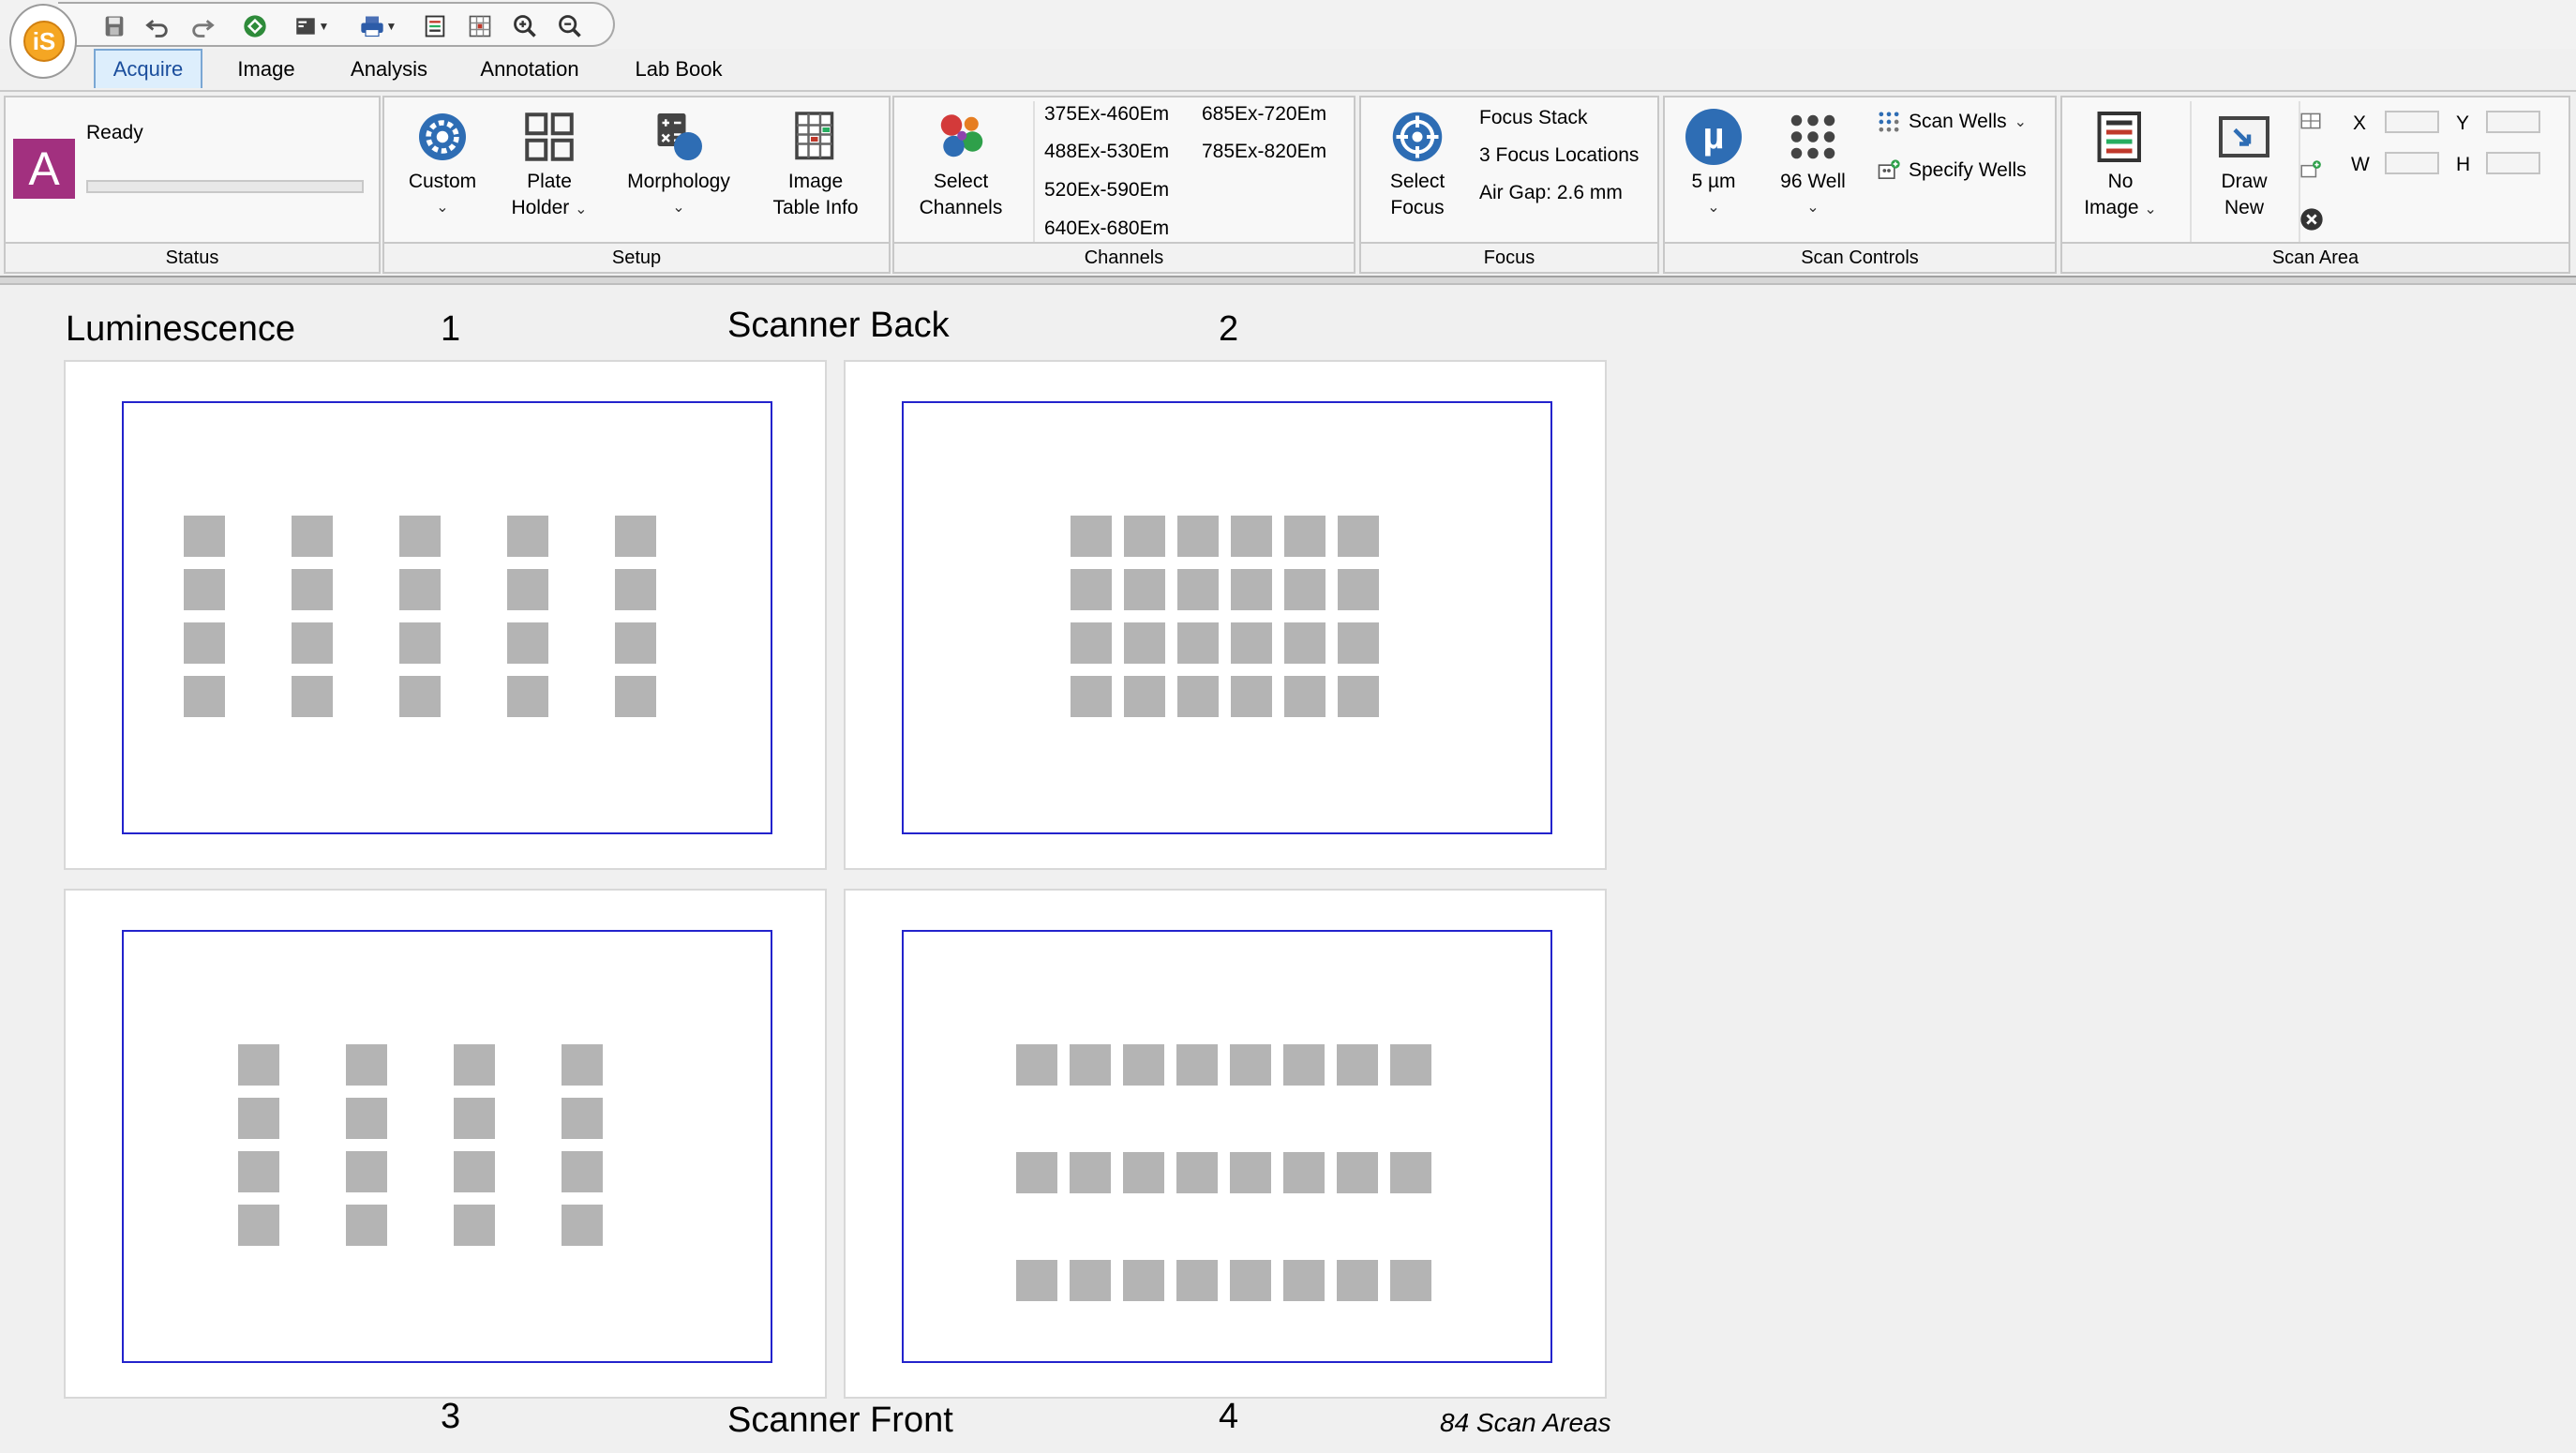 The image size is (2576, 1453). What do you see at coordinates (2412, 163) in the screenshot?
I see `w-field` at bounding box center [2412, 163].